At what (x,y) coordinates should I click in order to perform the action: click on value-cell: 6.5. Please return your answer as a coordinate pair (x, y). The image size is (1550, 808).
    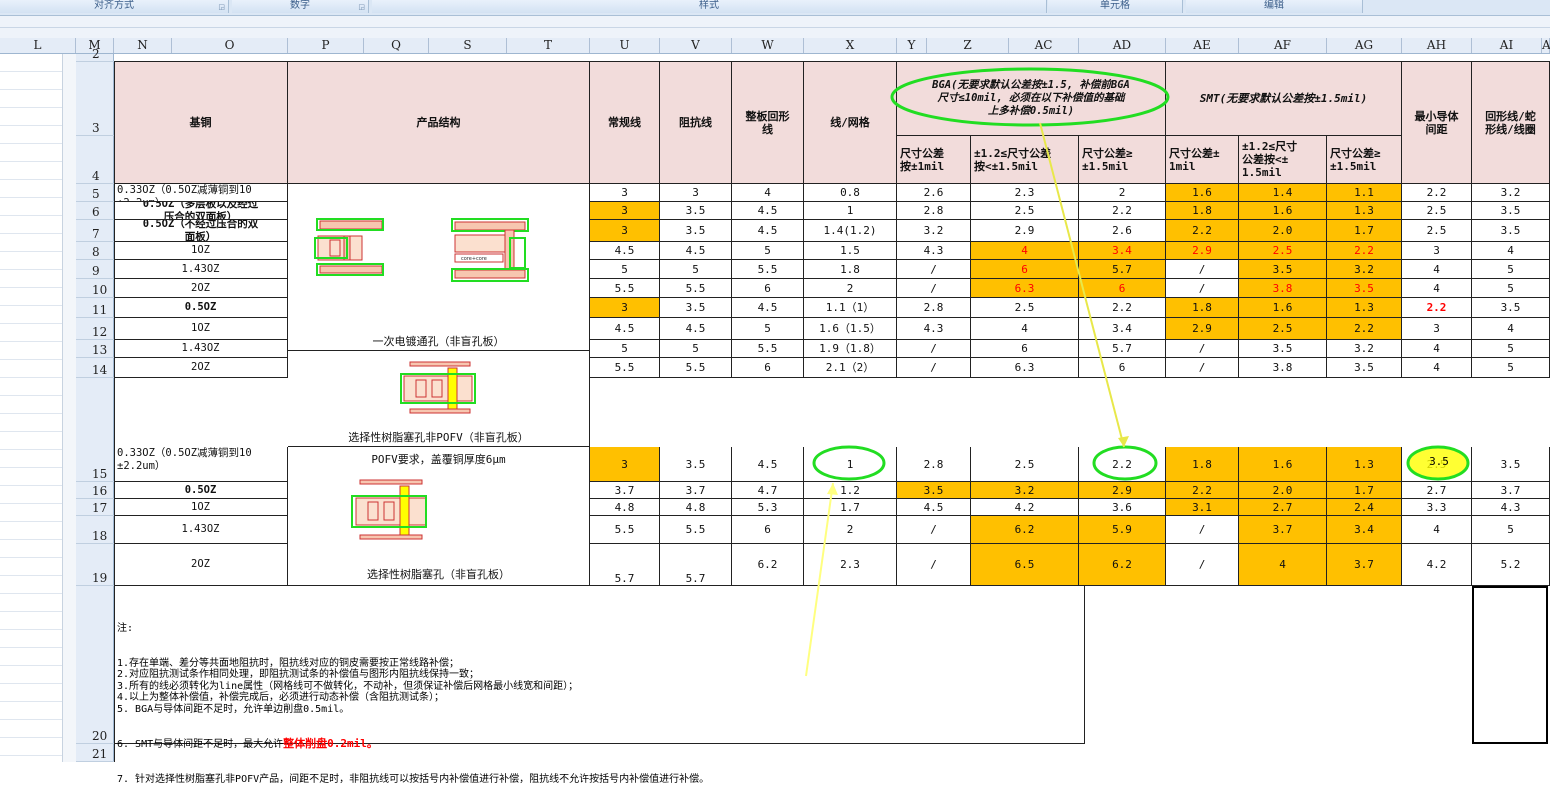
    Looking at the image, I should click on (1025, 565).